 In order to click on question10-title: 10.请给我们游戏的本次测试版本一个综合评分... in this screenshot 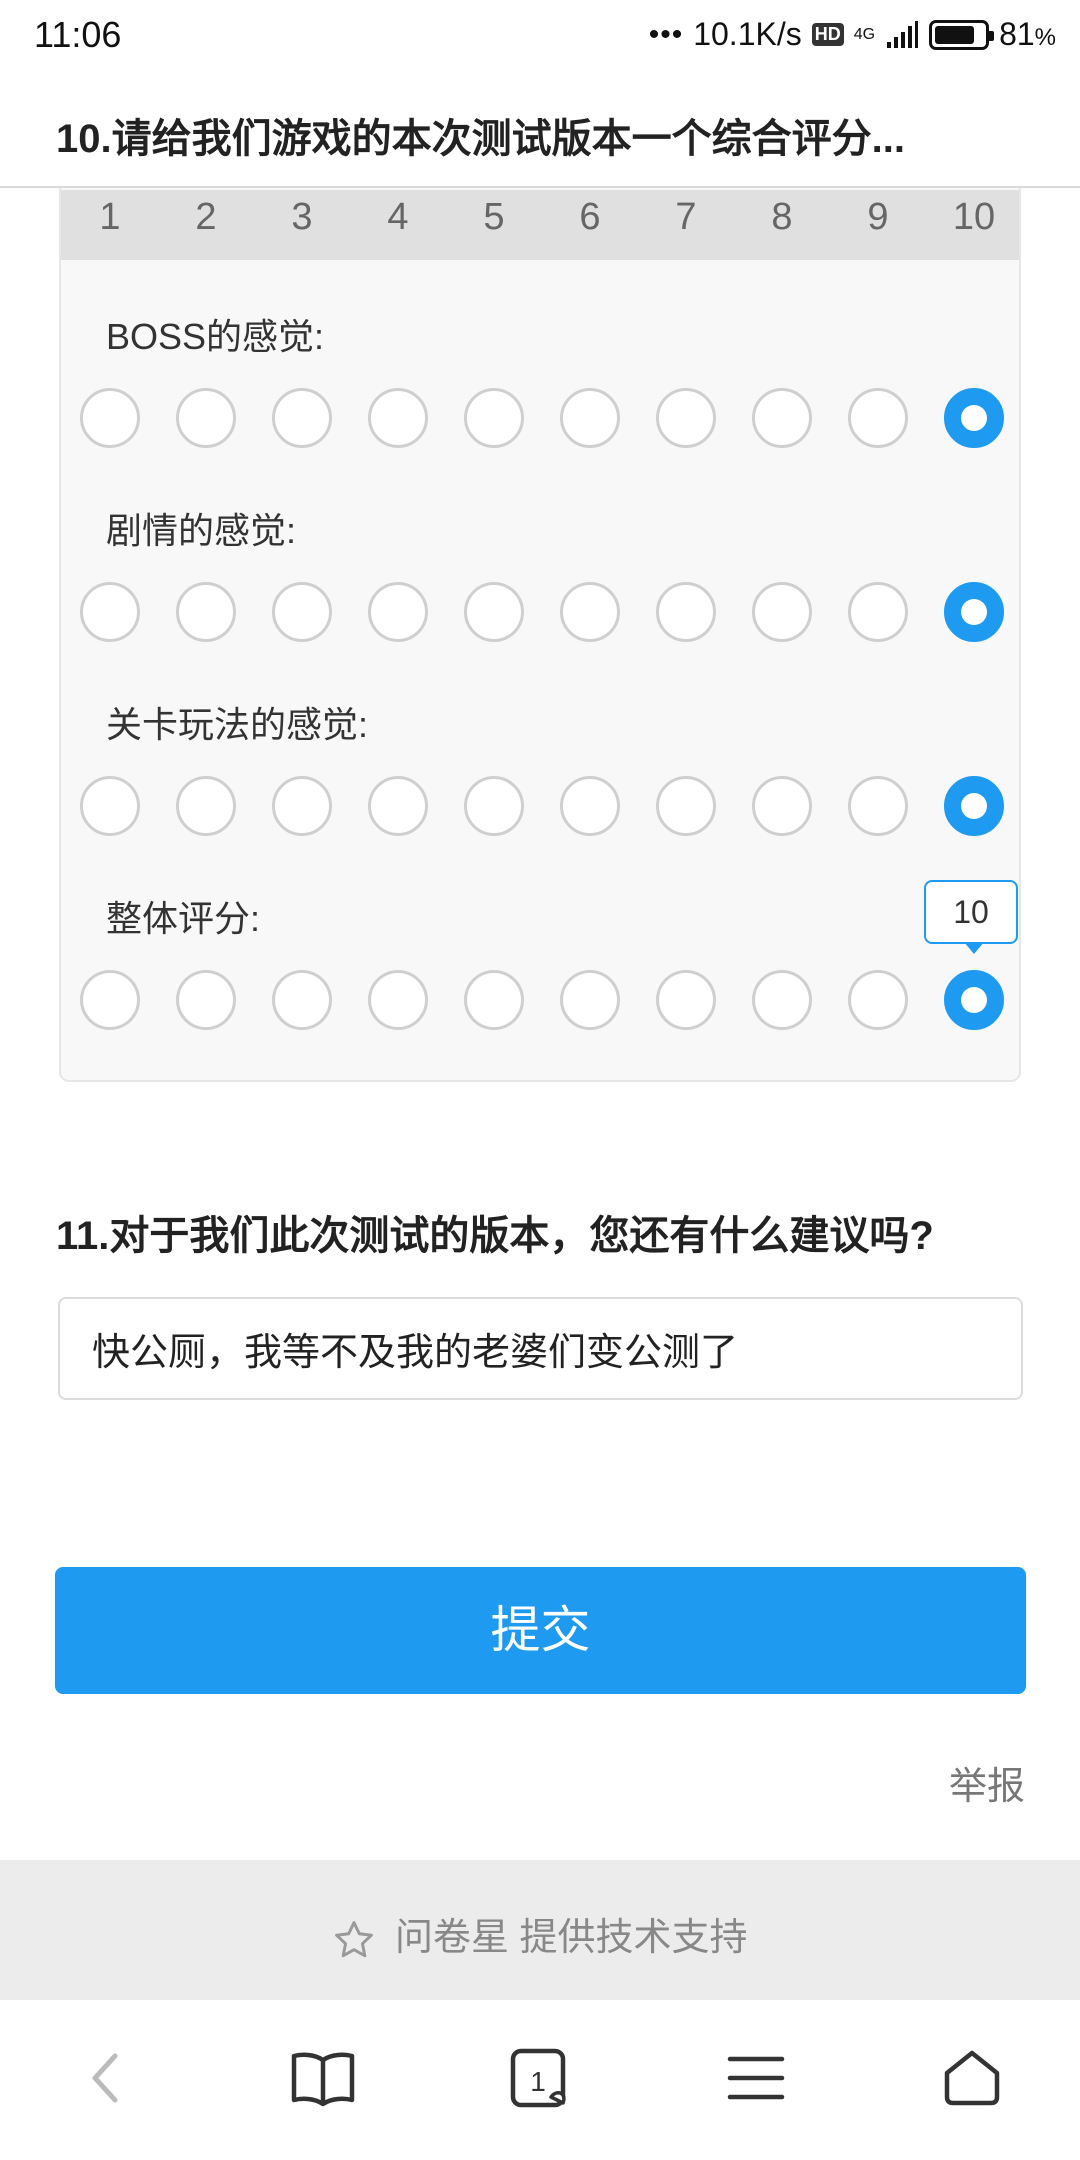, I will do `click(480, 139)`.